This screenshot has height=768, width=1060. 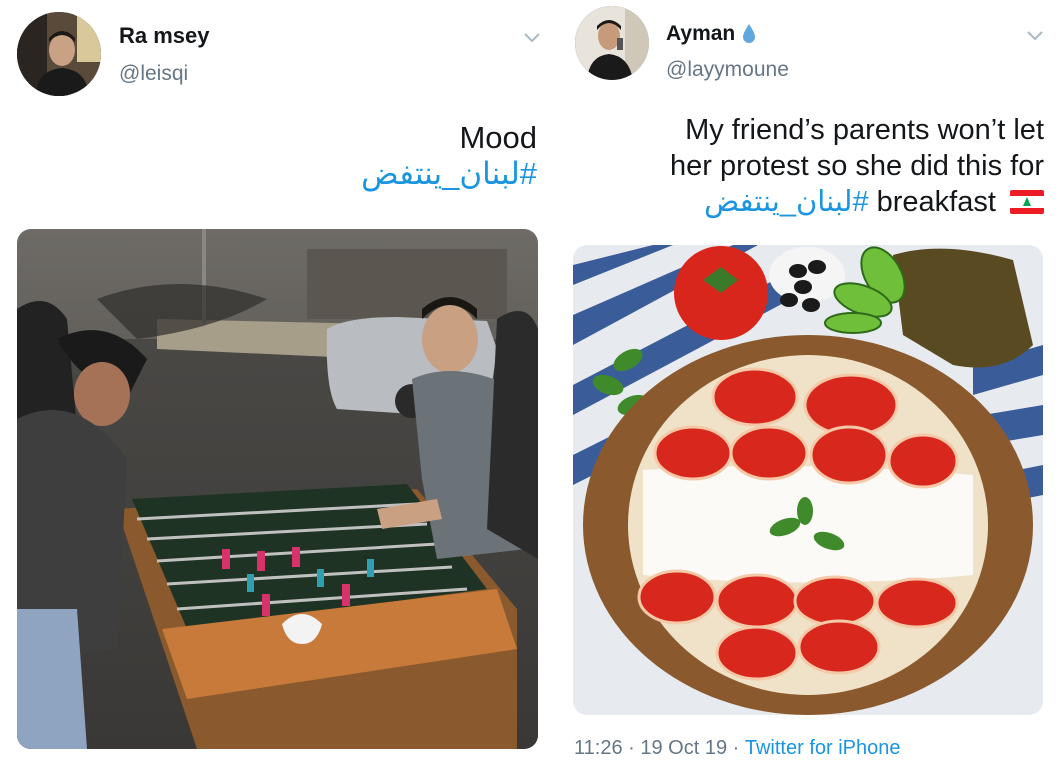 I want to click on user-handle: @leisqi, so click(x=153, y=74).